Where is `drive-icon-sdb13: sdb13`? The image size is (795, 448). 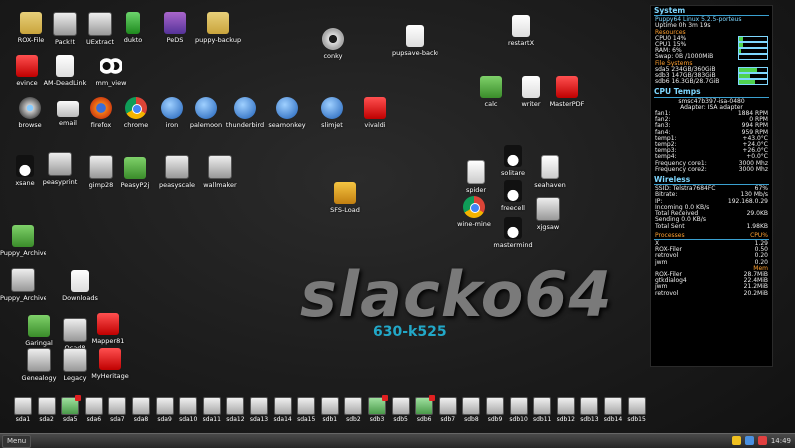 drive-icon-sdb13: sdb13 is located at coordinates (589, 410).